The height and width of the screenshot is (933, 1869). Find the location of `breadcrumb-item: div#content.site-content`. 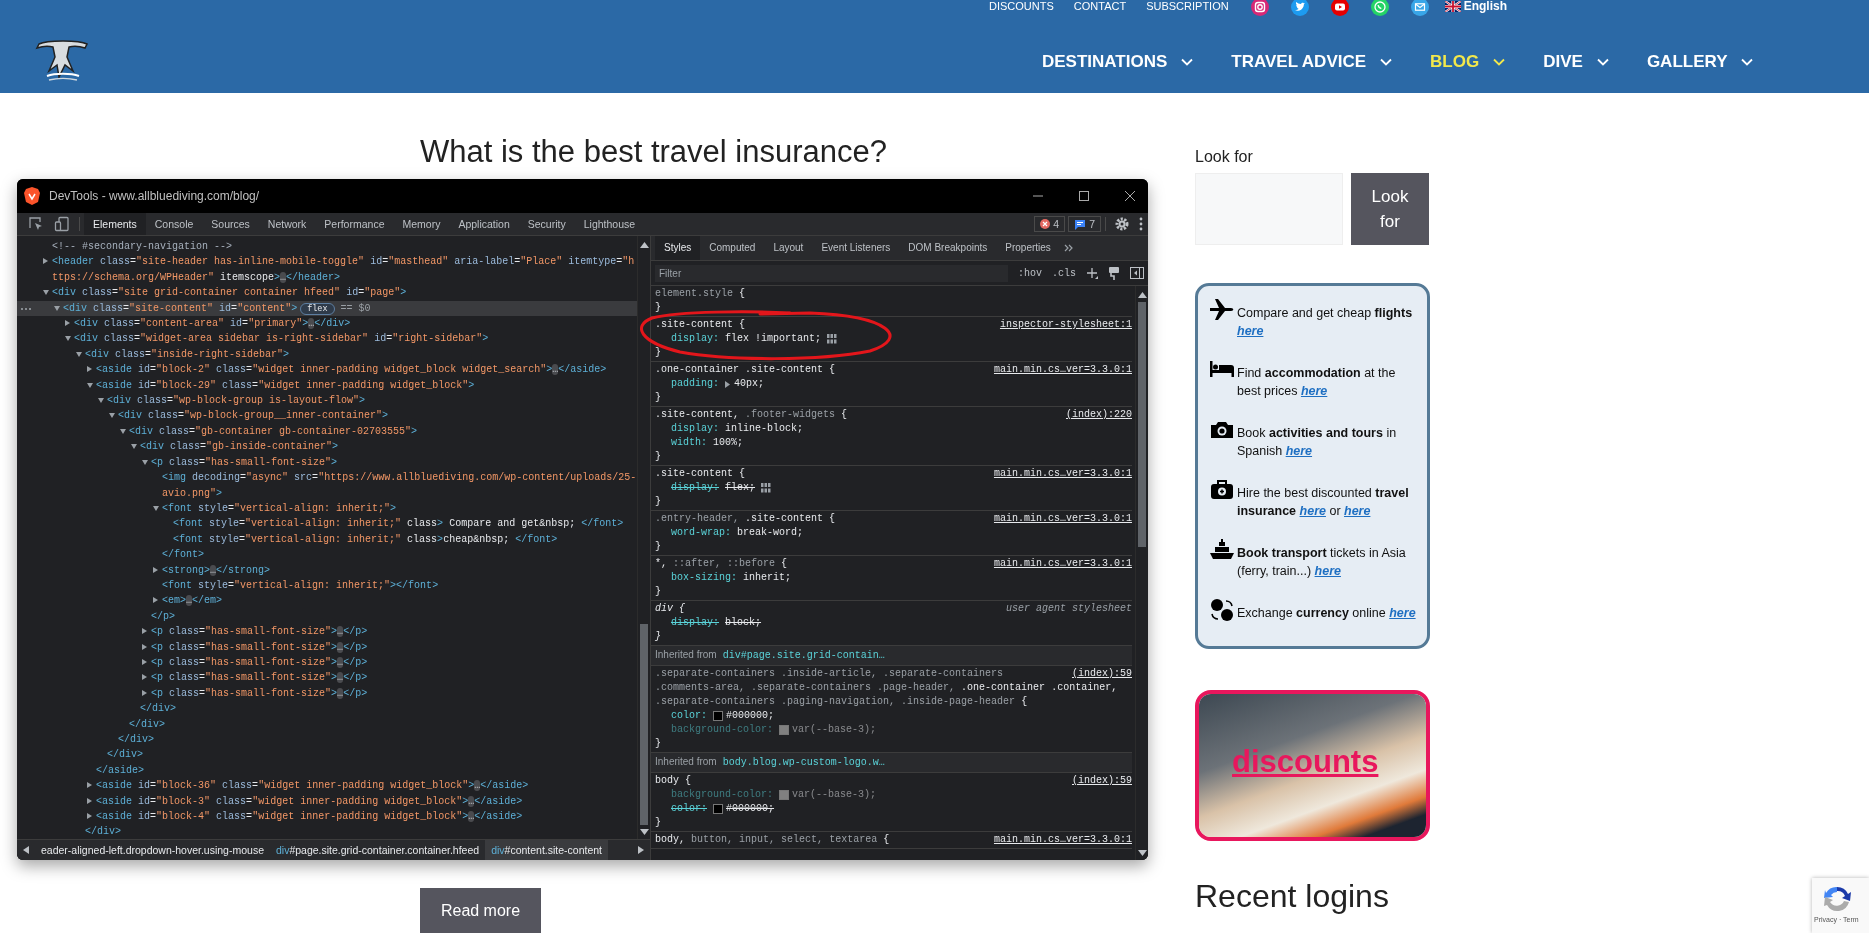

breadcrumb-item: div#content.site-content is located at coordinates (547, 850).